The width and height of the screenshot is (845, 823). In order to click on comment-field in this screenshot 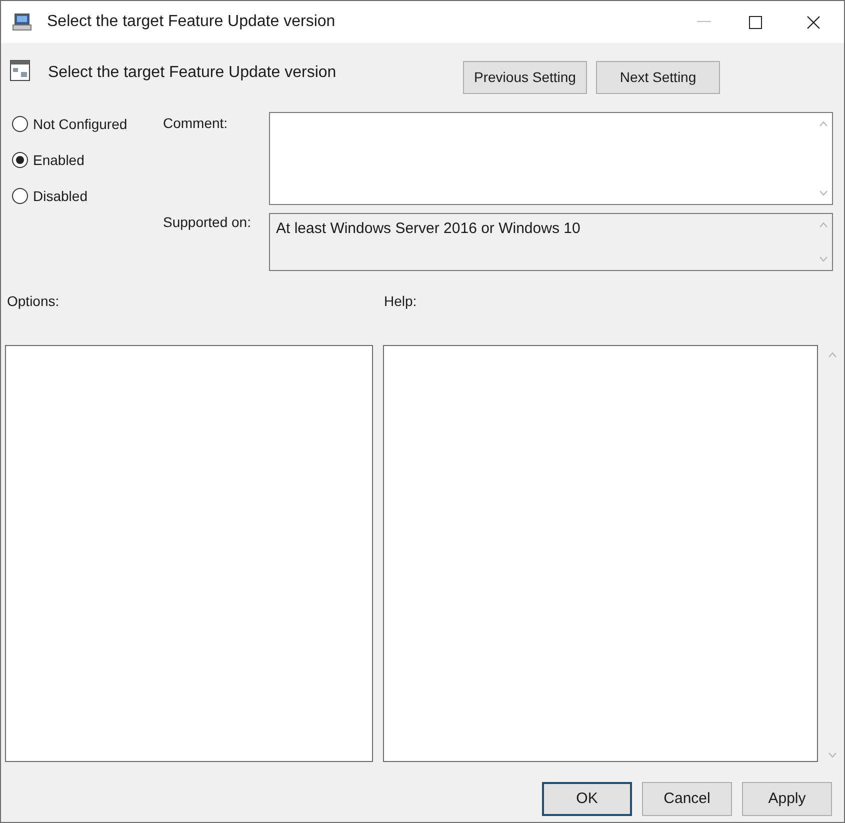, I will do `click(551, 158)`.